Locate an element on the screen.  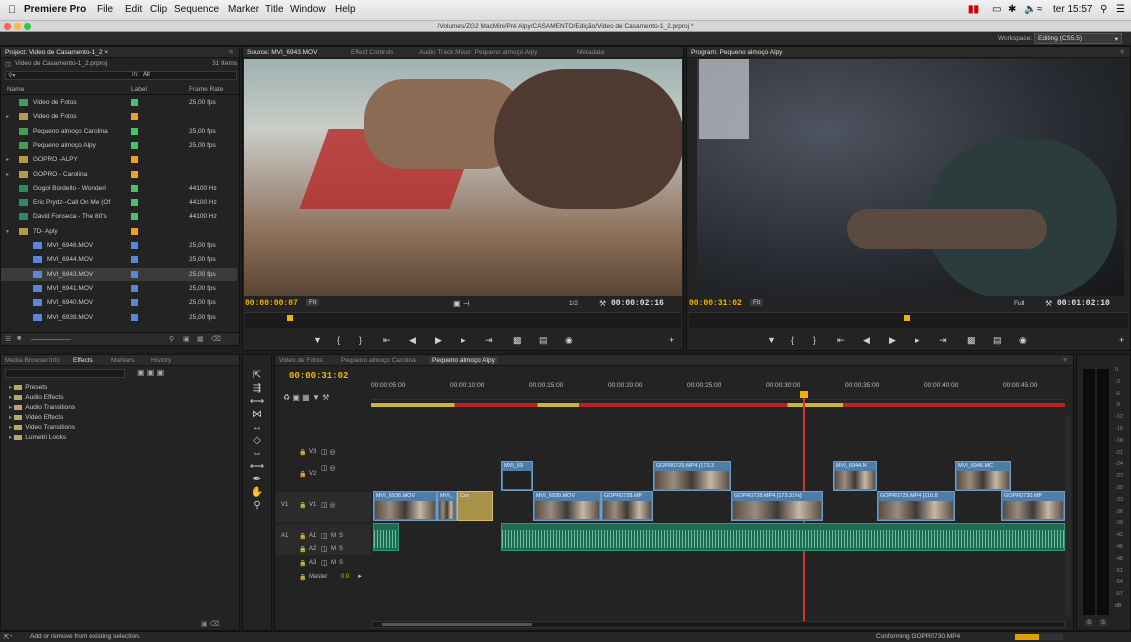
insert-icon: ▩ is located at coordinates (517, 340).